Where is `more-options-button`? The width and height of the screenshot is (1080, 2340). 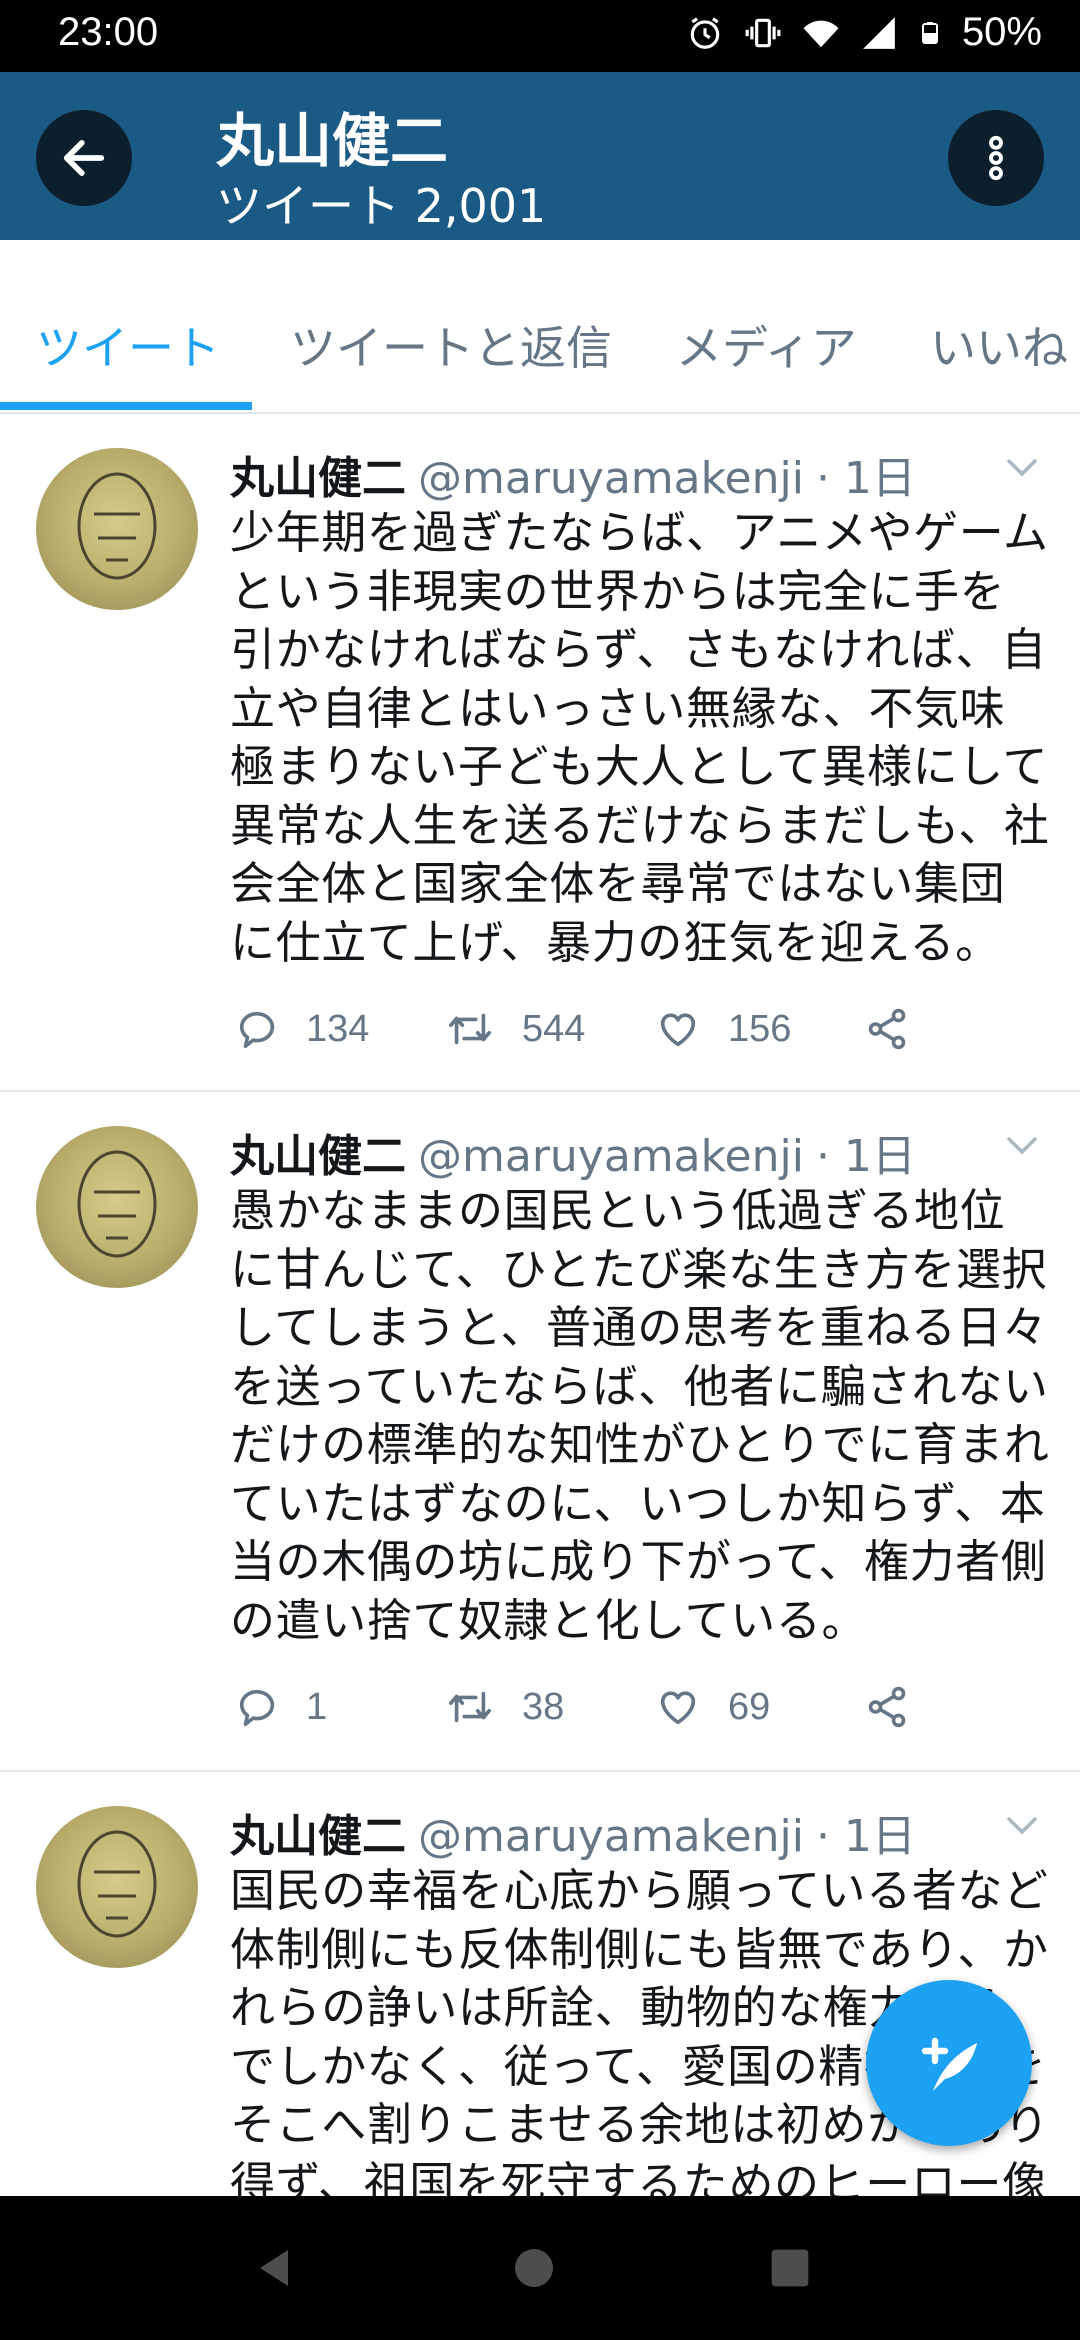 more-options-button is located at coordinates (996, 158).